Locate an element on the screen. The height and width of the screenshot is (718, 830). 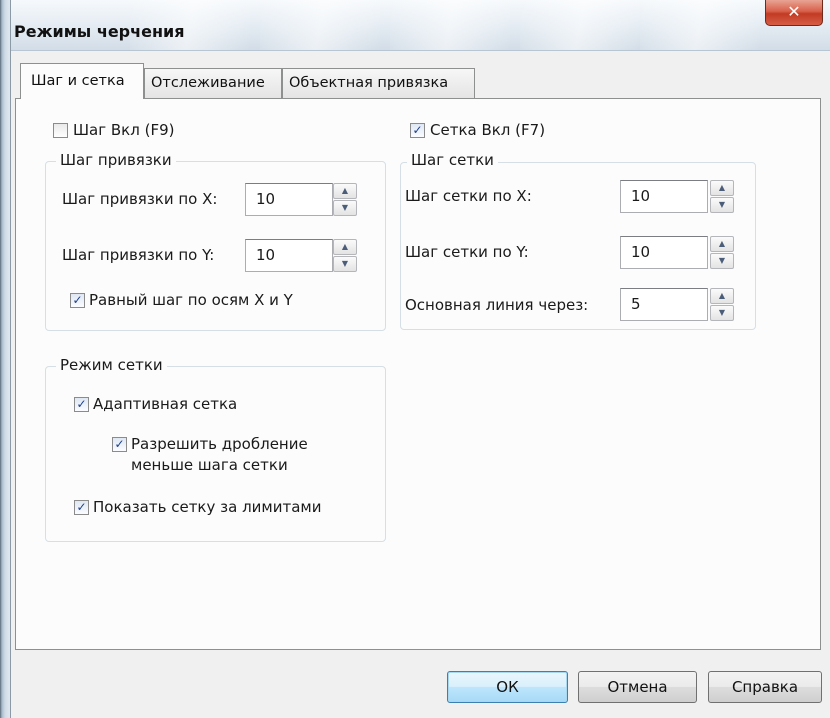
snap-spacing-group-title: Шаг привязки is located at coordinates (116, 160).